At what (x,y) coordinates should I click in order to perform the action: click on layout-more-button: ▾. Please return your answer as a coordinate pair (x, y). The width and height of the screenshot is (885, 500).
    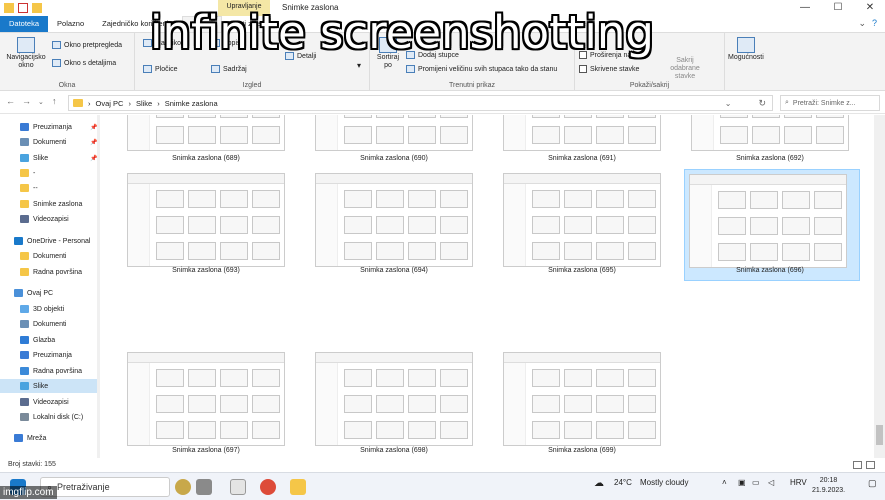
    Looking at the image, I should click on (359, 65).